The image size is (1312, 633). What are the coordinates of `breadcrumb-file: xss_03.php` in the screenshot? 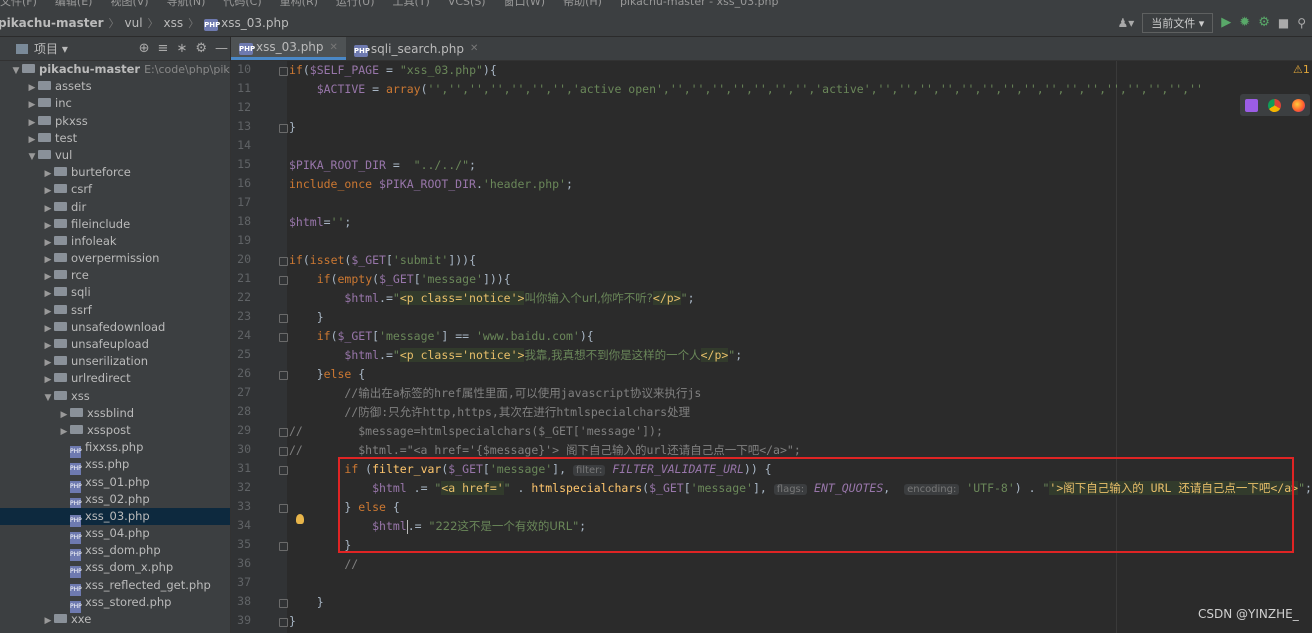 It's located at (255, 23).